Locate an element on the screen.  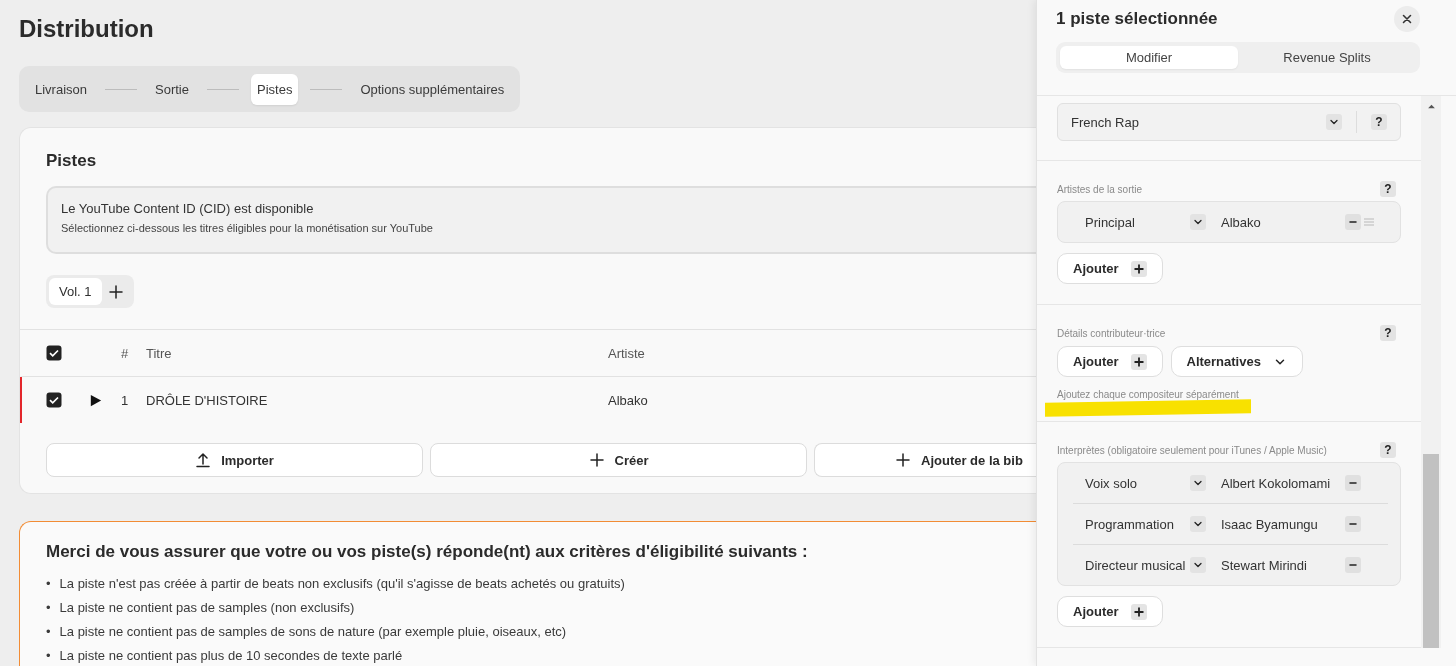
section-label: Artistes de la sortie is located at coordinates (1100, 189).